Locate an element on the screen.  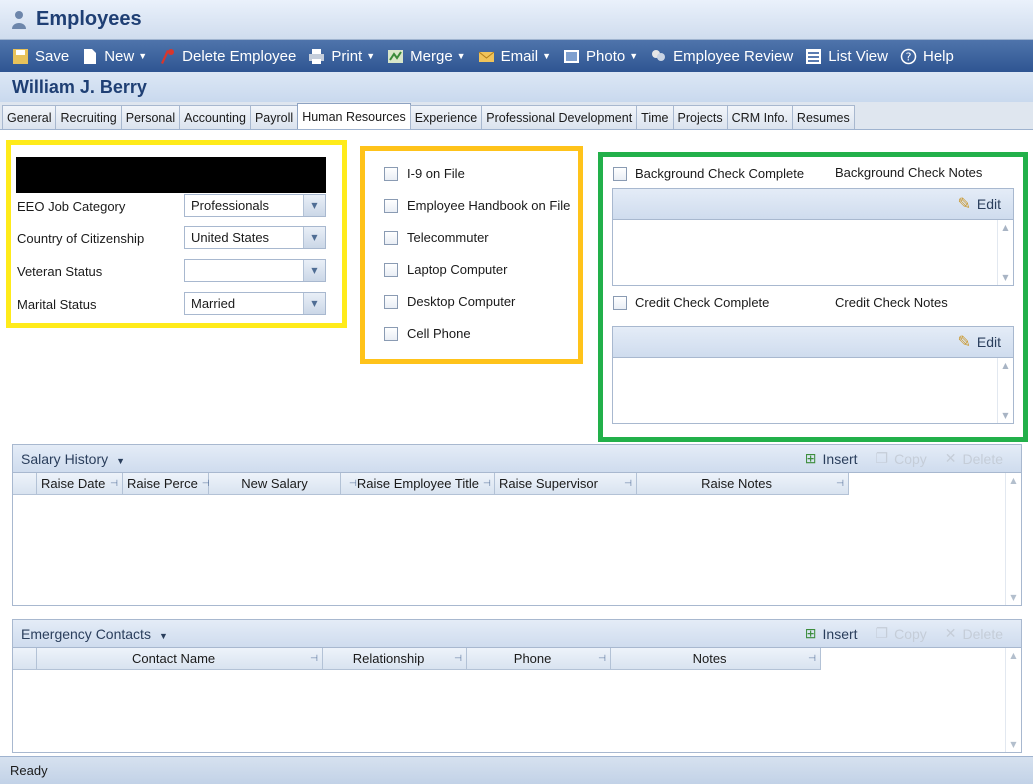
help-button: ? Help is located at coordinates (927, 56).